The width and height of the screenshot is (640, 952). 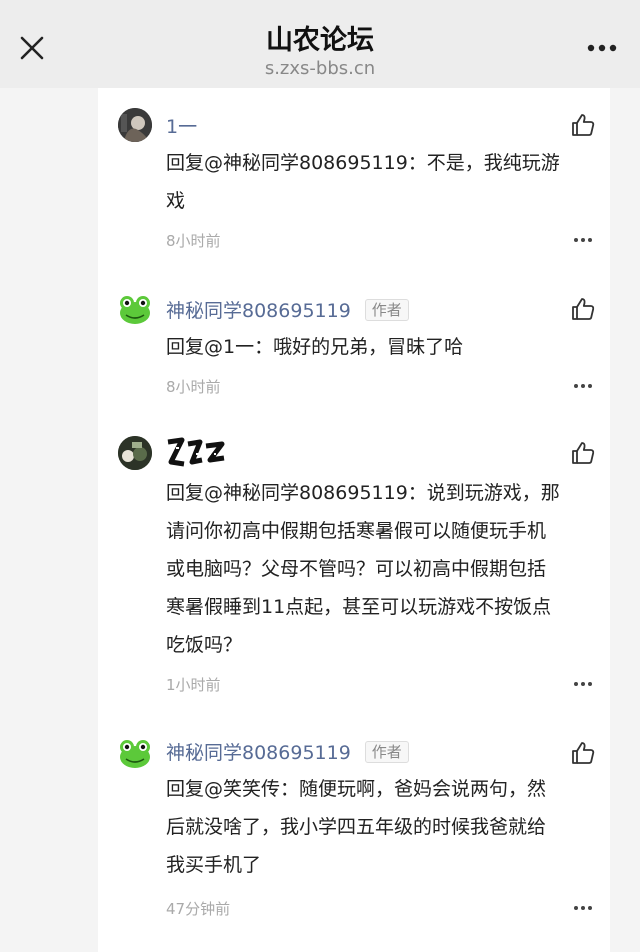 I want to click on comment-author-row, so click(x=197, y=452).